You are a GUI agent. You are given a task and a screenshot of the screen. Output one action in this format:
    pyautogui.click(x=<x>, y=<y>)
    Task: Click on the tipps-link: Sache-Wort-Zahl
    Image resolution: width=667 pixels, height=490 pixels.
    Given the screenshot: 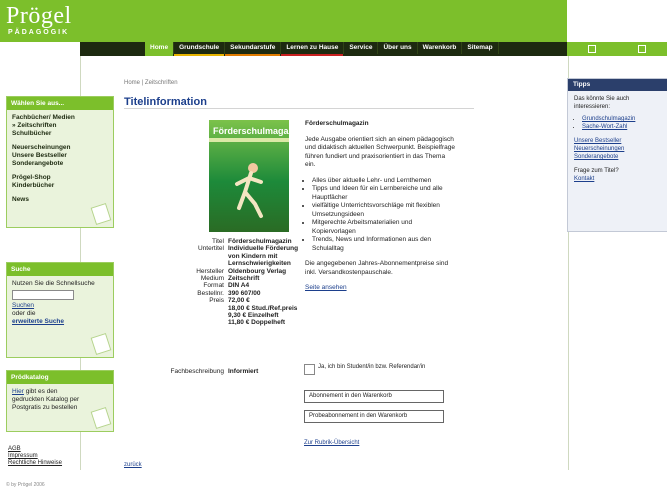 What is the action you would take?
    pyautogui.click(x=604, y=127)
    